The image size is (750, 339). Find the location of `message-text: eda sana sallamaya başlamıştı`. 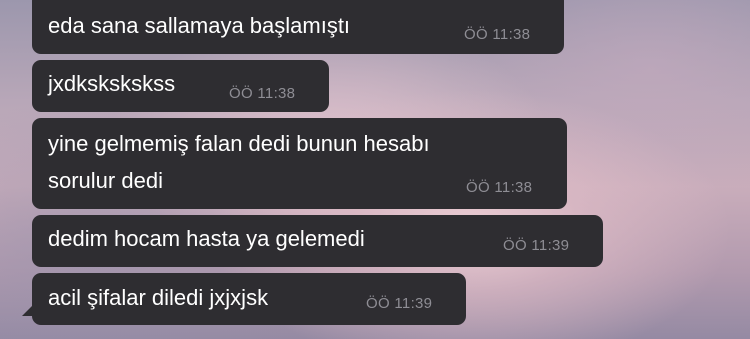

message-text: eda sana sallamaya başlamıştı is located at coordinates (199, 25).